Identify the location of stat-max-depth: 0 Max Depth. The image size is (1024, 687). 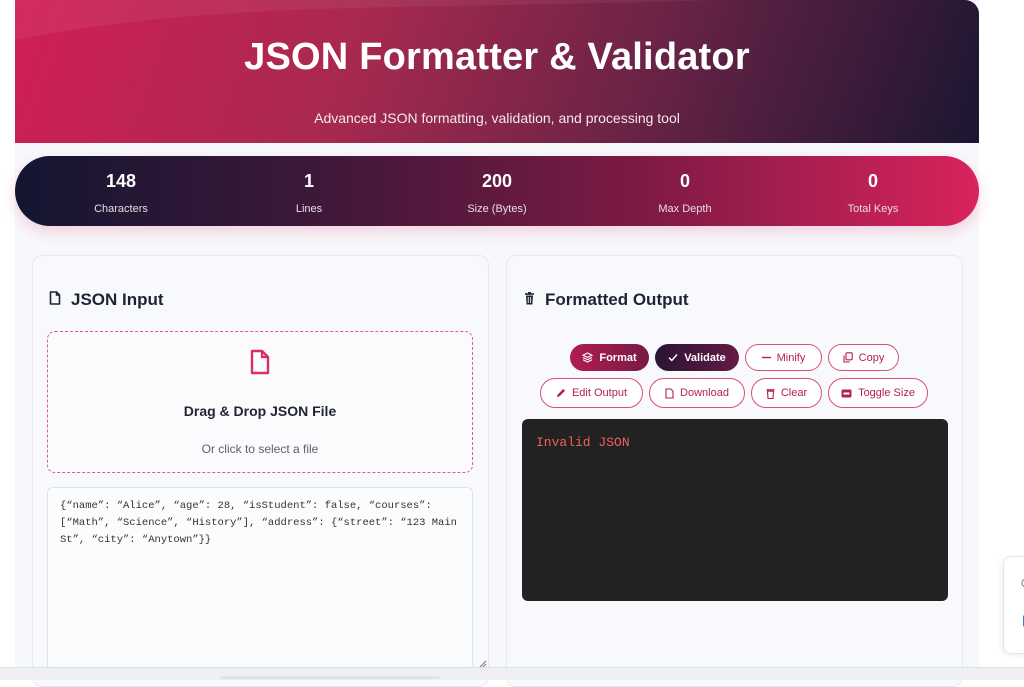
(685, 191).